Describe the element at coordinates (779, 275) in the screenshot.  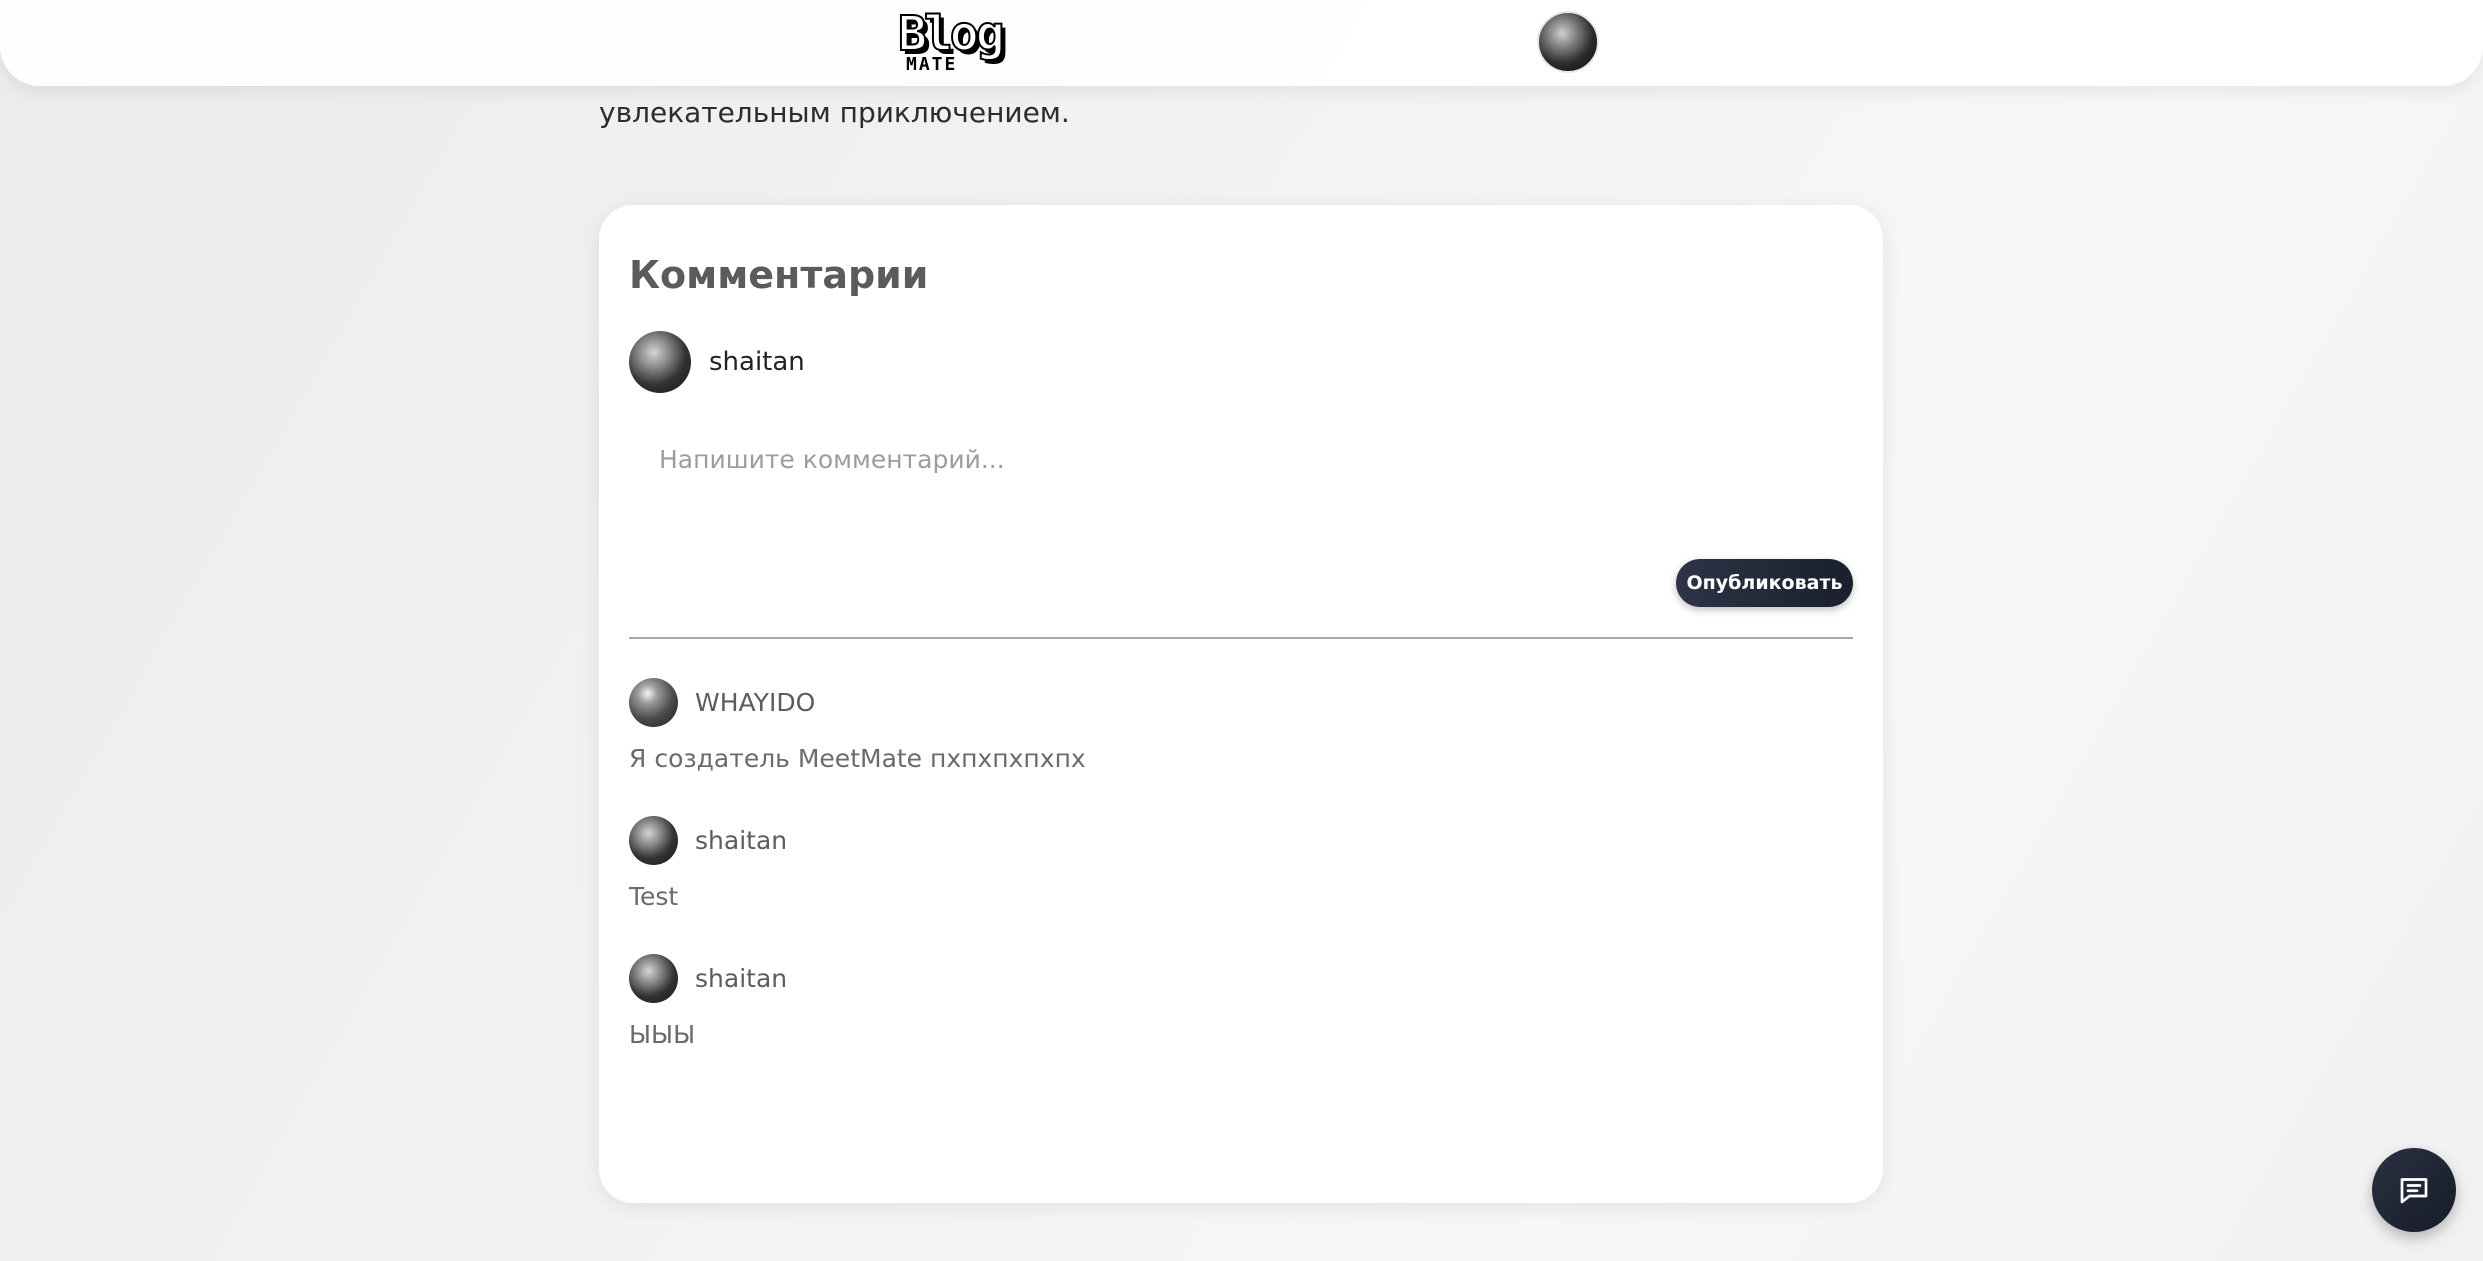
I see `comments-title: Комментарии` at that location.